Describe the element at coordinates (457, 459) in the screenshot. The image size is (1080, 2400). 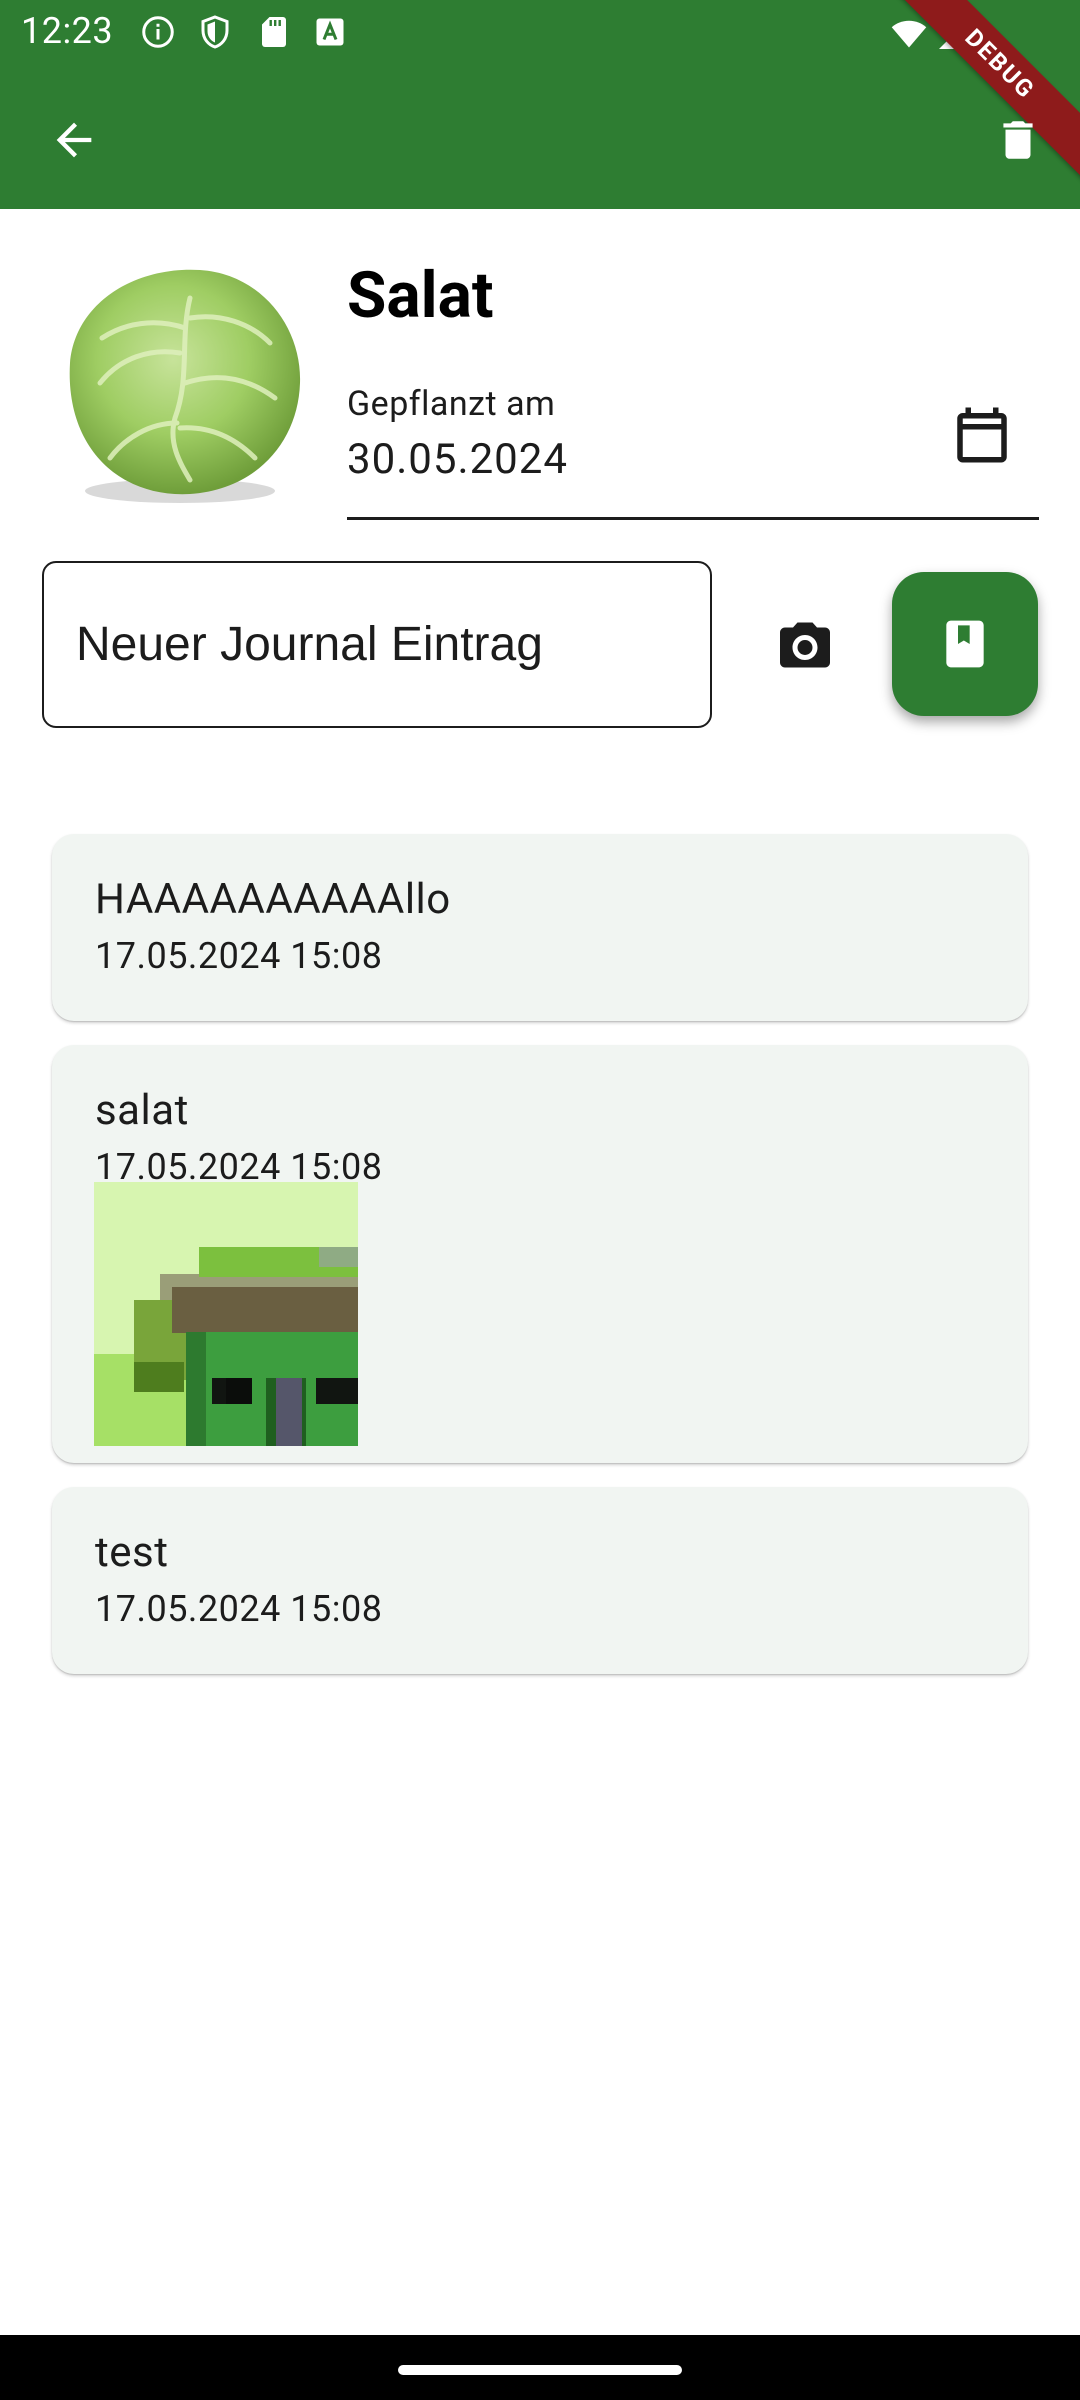
I see `planted-date-value: 30.05.2024` at that location.